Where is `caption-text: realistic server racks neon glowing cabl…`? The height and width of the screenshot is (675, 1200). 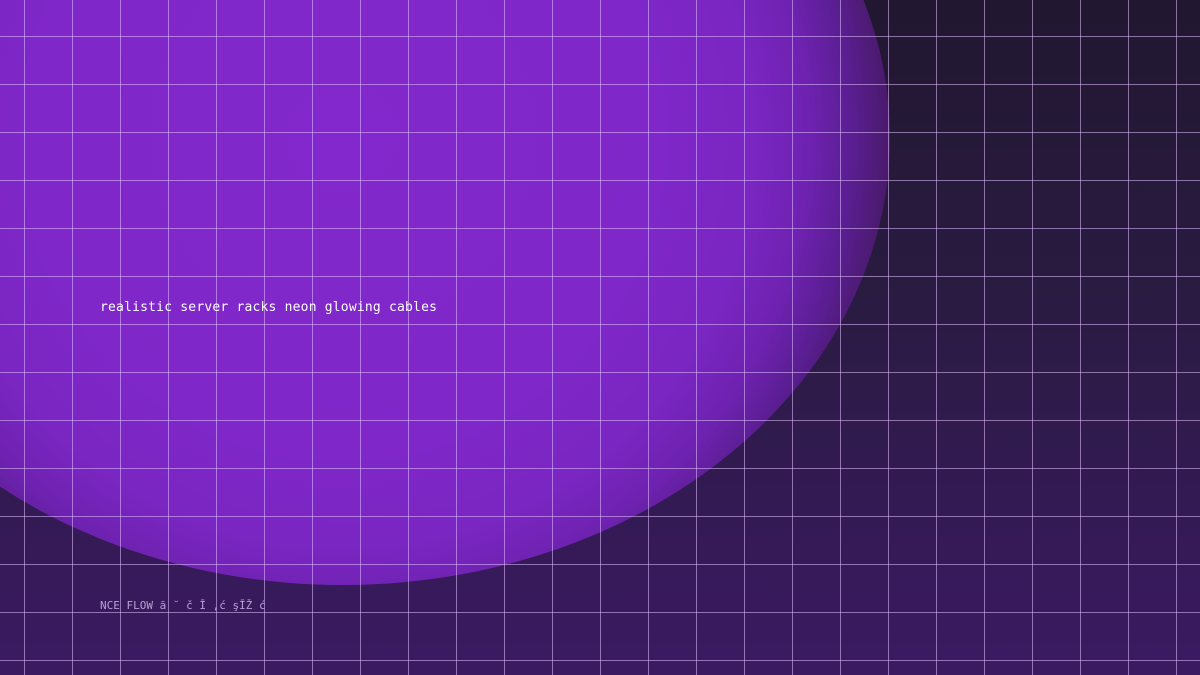
caption-text: realistic server racks neon glowing cabl… is located at coordinates (269, 307).